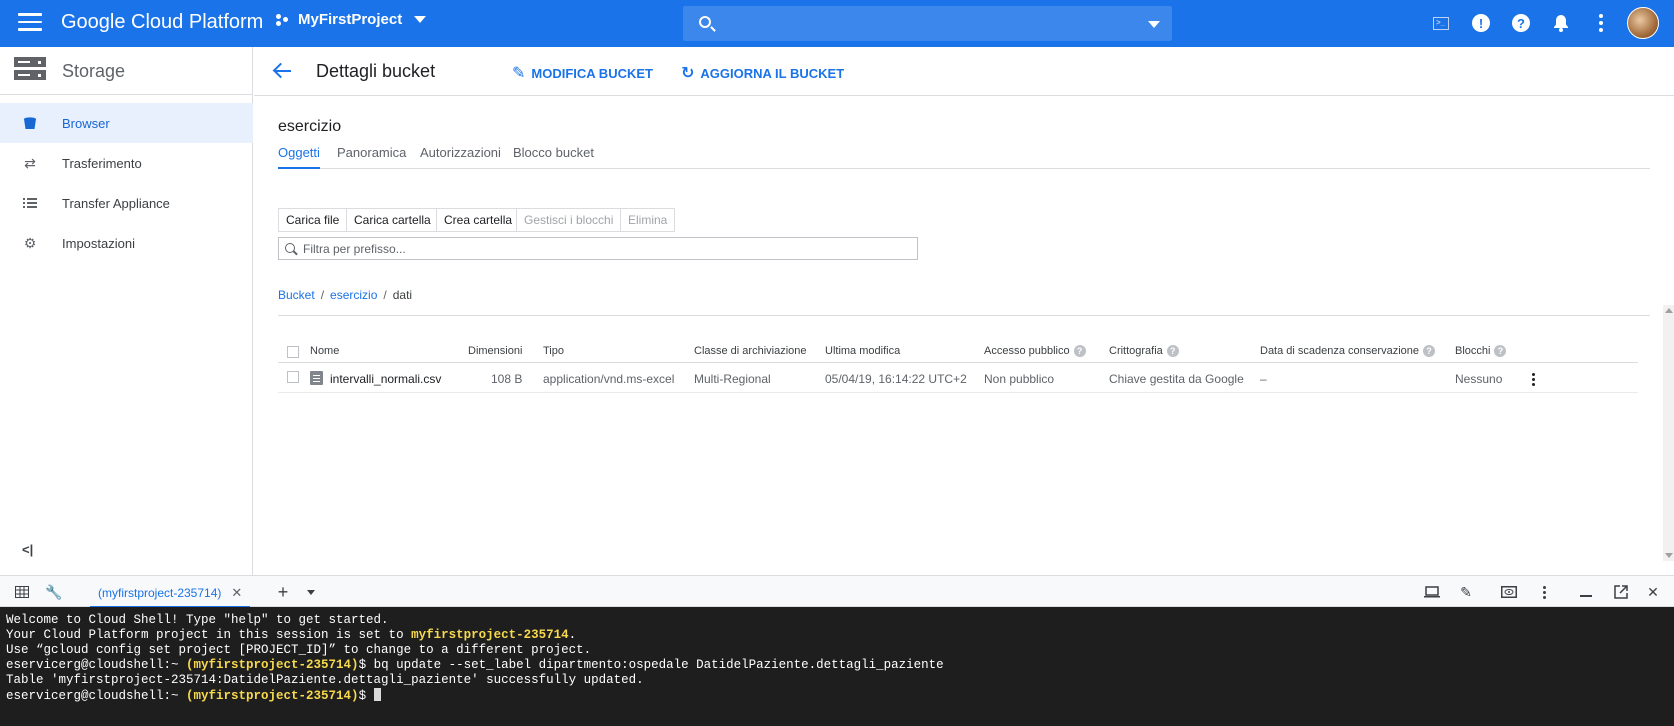  I want to click on page-title: Dettagli bucket, so click(376, 71).